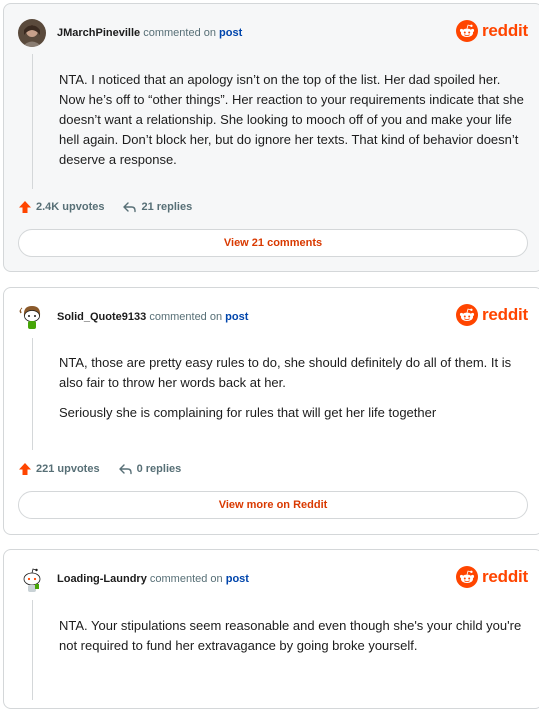  I want to click on upvote-count: 221 upvotes, so click(68, 469).